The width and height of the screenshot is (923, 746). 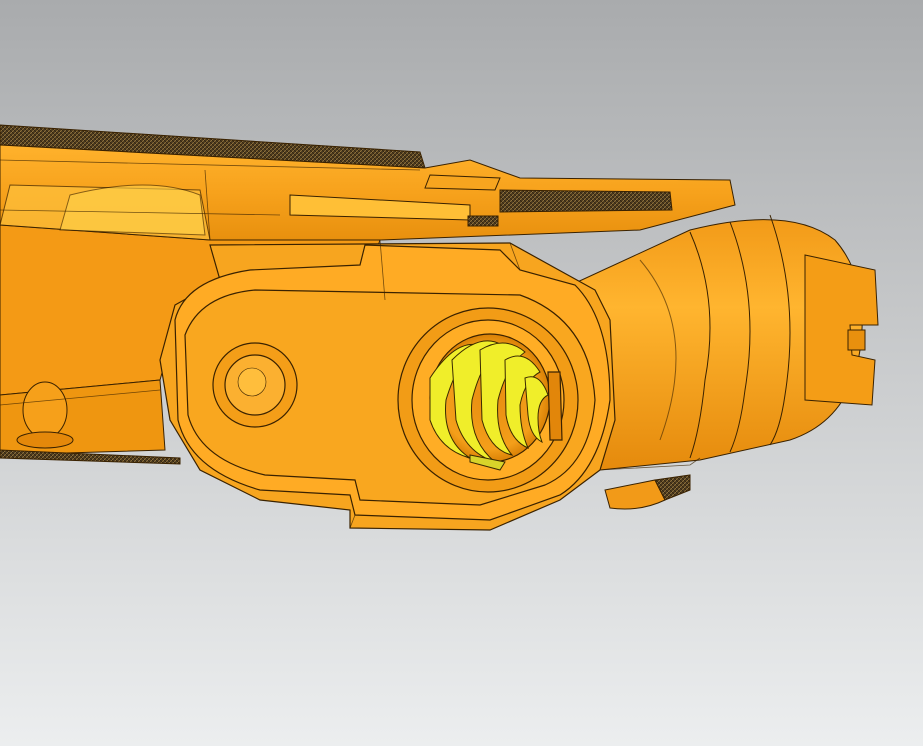 I want to click on rear-knurled-panel, so click(x=586, y=201).